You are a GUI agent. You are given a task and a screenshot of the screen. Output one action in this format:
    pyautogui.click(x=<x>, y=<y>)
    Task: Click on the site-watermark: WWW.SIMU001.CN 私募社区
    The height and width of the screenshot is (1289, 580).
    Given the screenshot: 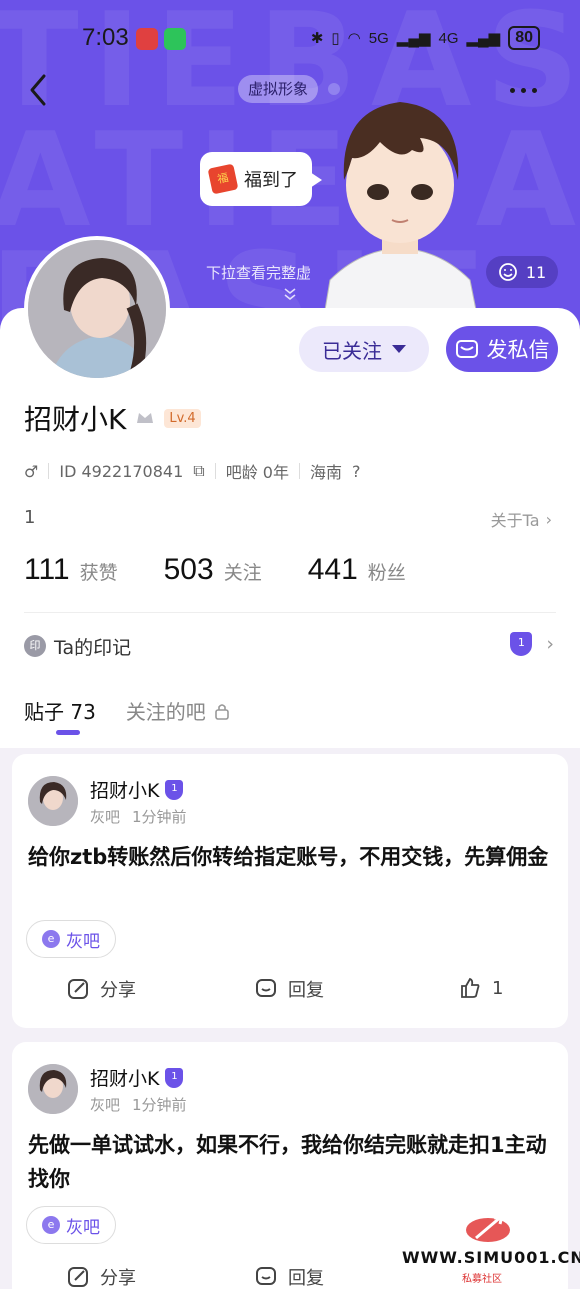 What is the action you would take?
    pyautogui.click(x=490, y=1249)
    